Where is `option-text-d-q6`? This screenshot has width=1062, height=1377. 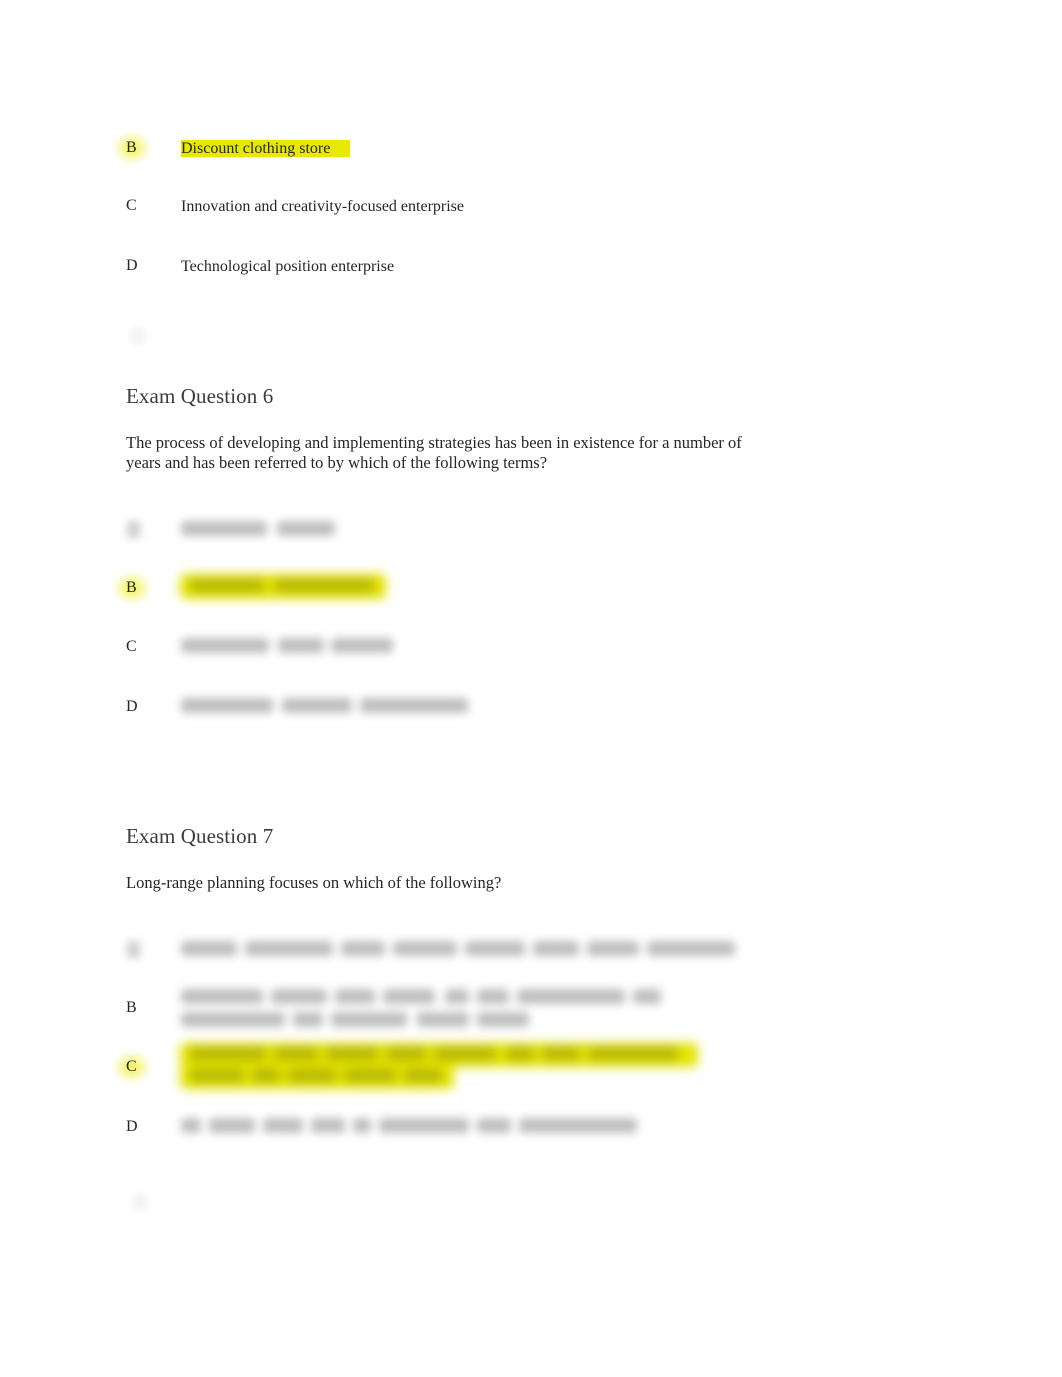
option-text-d-q6 is located at coordinates (326, 707).